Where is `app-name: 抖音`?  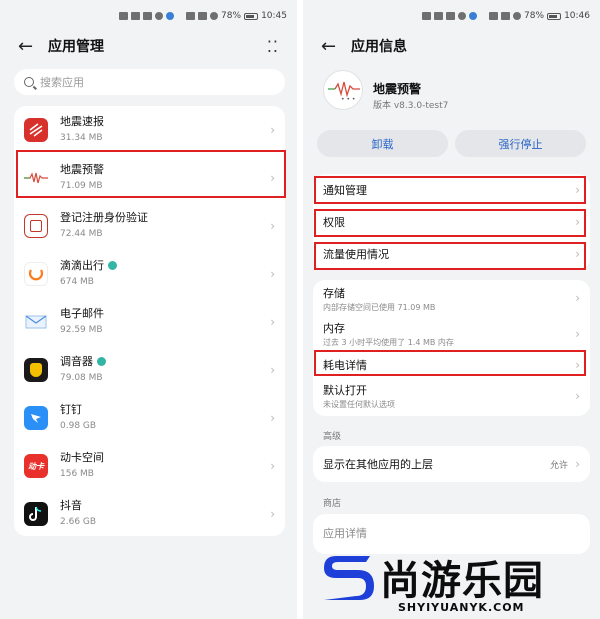 app-name: 抖音 is located at coordinates (71, 505).